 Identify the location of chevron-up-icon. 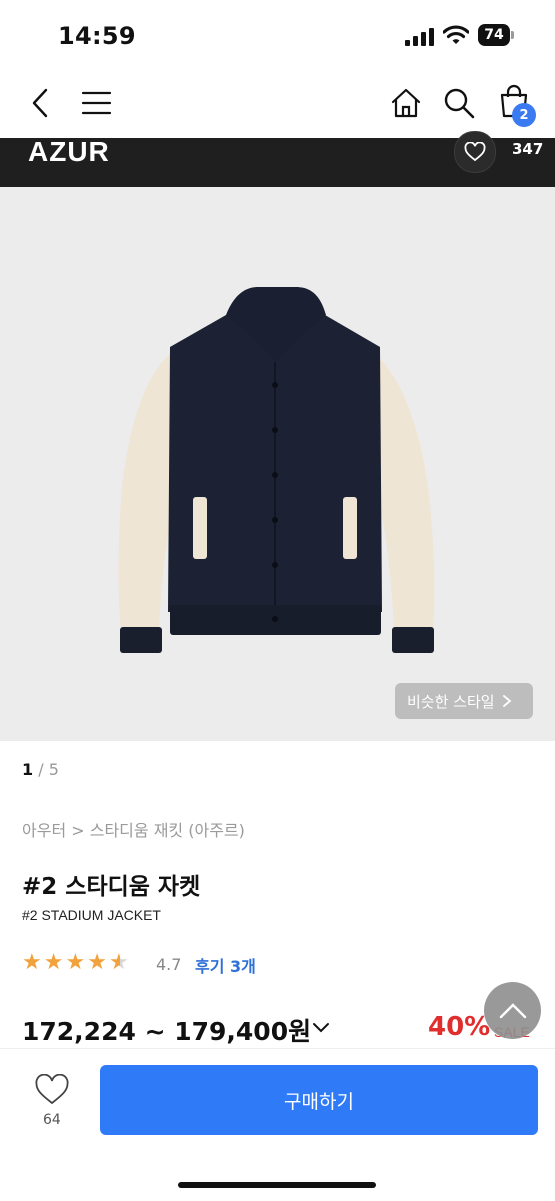
(512, 1010).